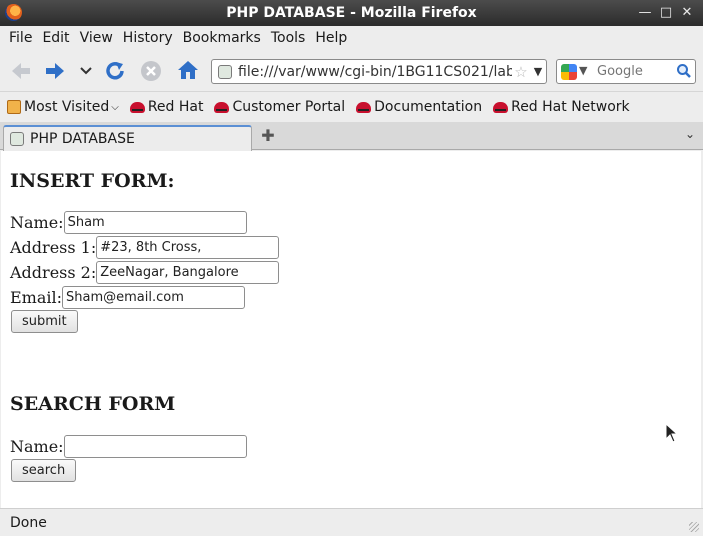  What do you see at coordinates (694, 527) in the screenshot?
I see `resize-grip-icon` at bounding box center [694, 527].